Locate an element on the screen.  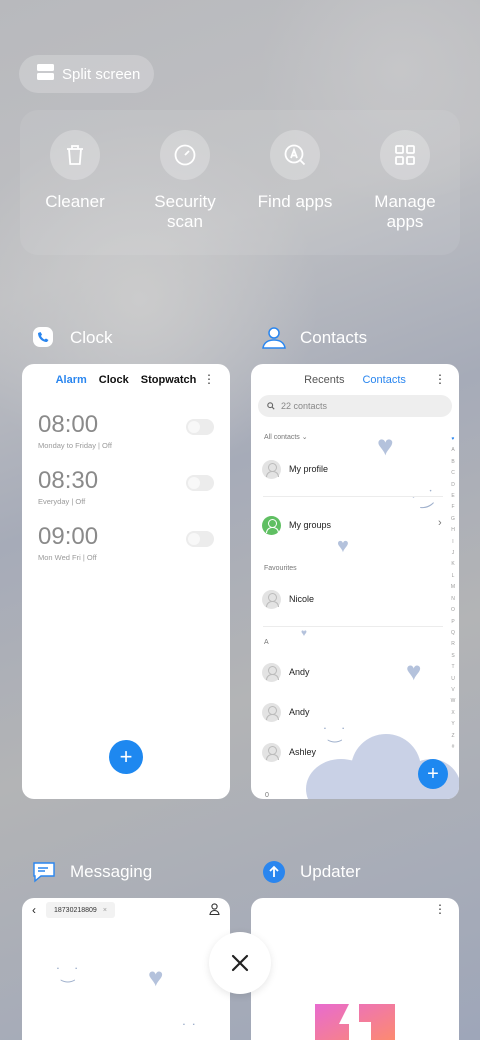
tab-clock: Clock is located at coordinates (114, 380).